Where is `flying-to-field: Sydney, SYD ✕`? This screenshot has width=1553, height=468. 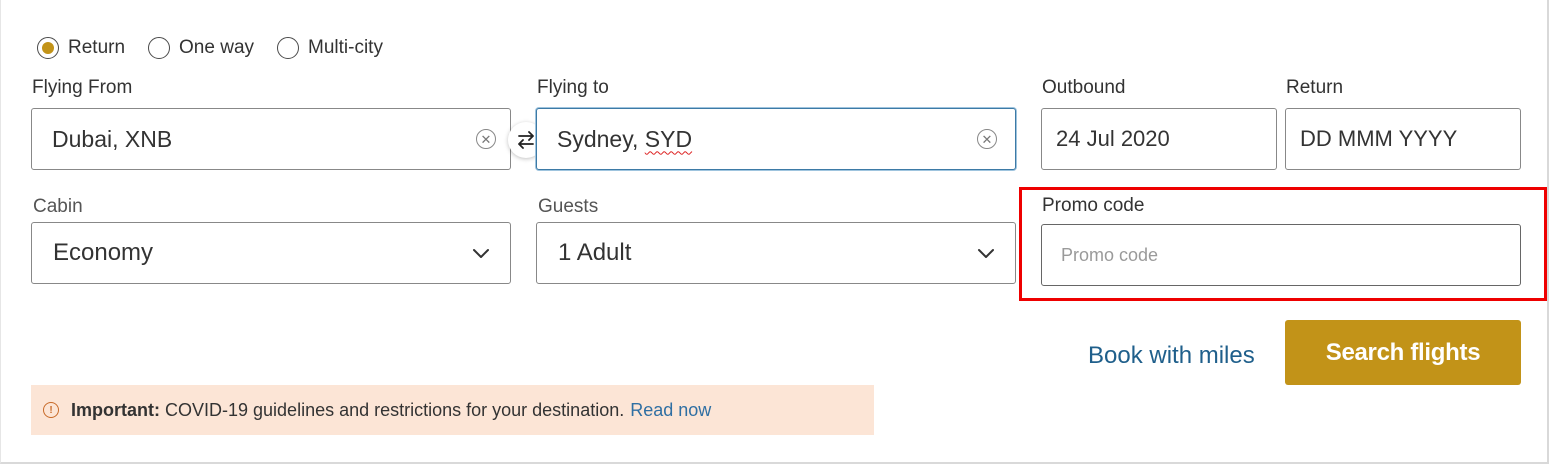
flying-to-field: Sydney, SYD ✕ is located at coordinates (776, 139).